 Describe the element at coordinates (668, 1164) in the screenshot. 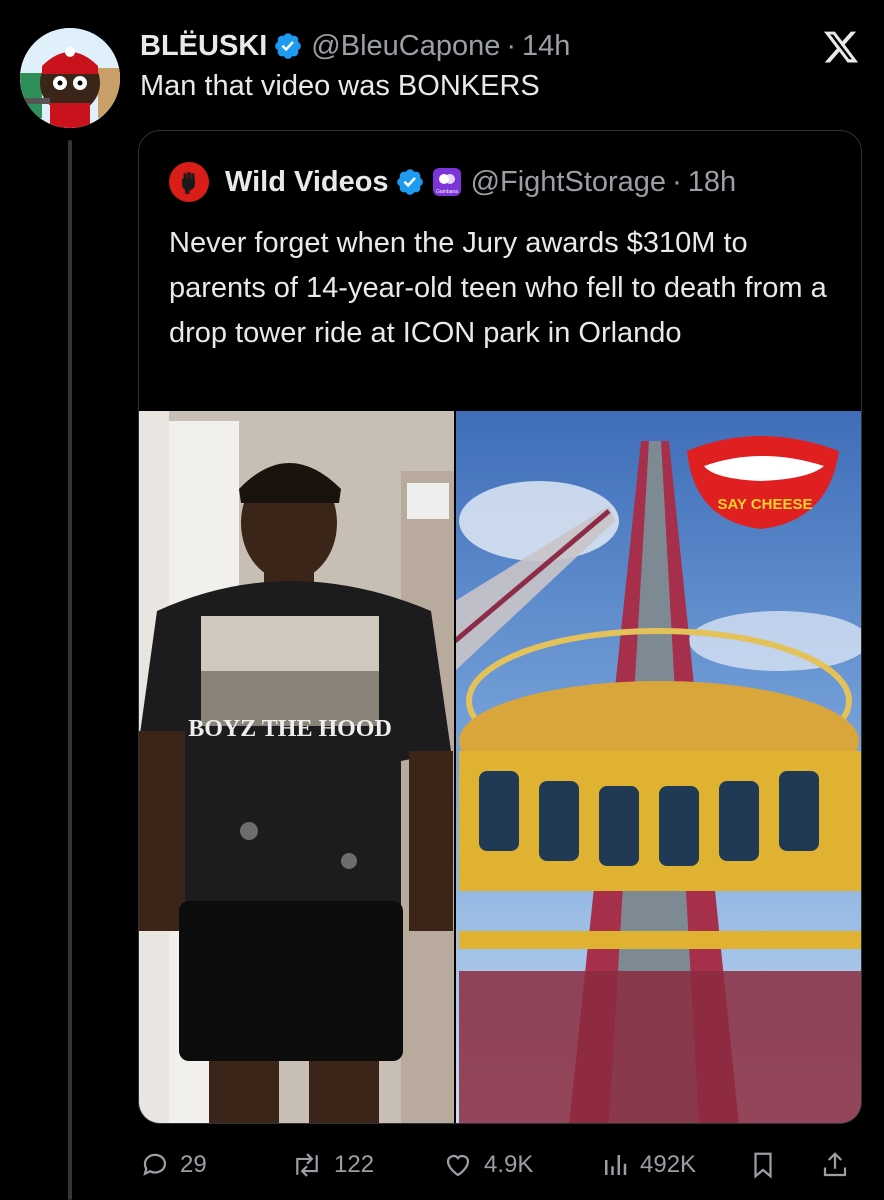

I see `views-count: 492K` at that location.